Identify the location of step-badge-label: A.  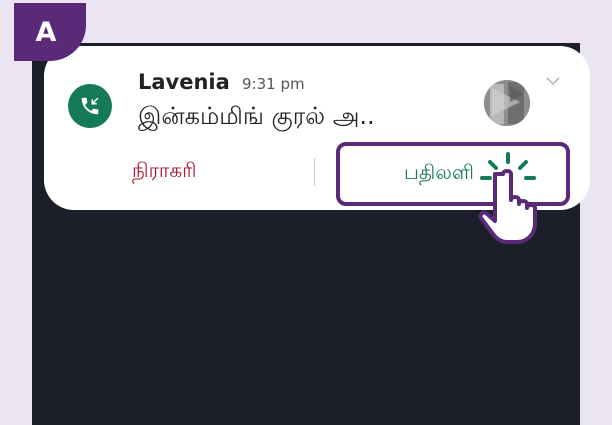
(46, 32).